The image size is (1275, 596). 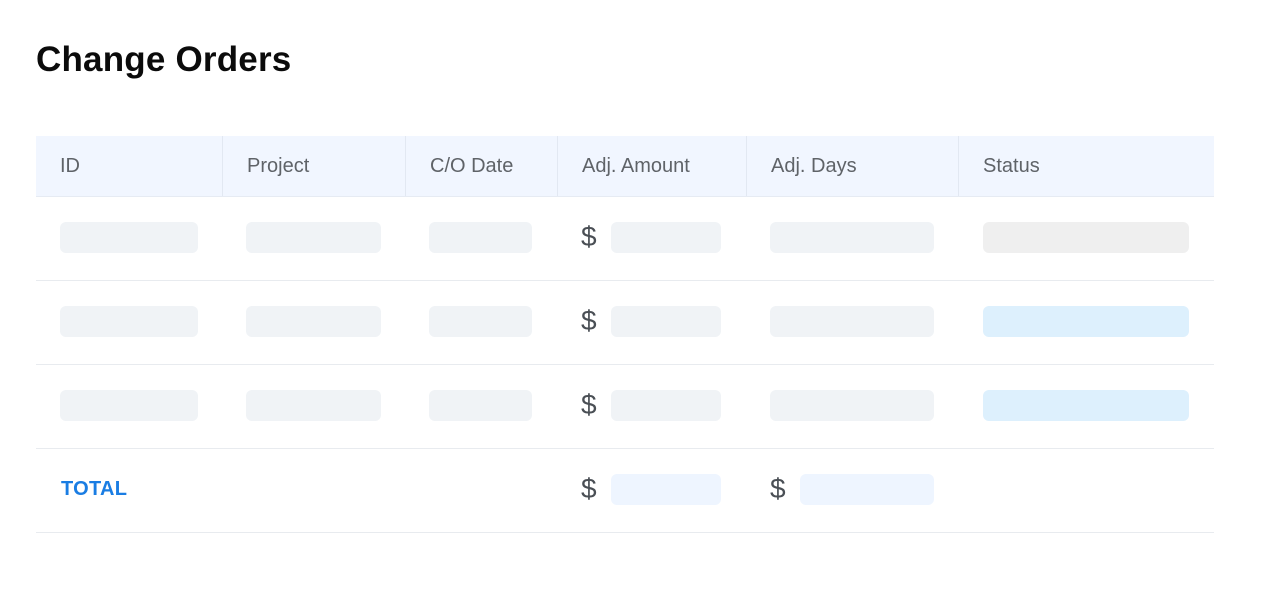 I want to click on page-title: Change Orders, so click(x=164, y=59).